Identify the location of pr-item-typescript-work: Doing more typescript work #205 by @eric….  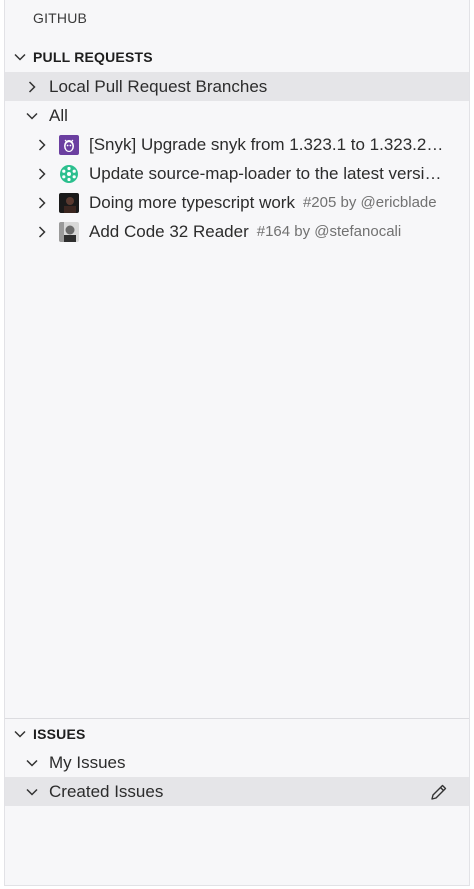
(237, 202).